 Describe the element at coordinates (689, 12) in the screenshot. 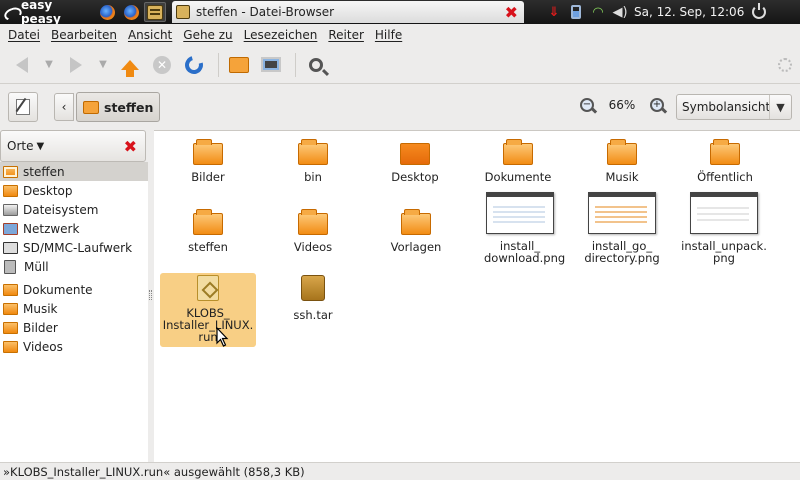

I see `clock: Sa, 12. Sep, 12:06` at that location.